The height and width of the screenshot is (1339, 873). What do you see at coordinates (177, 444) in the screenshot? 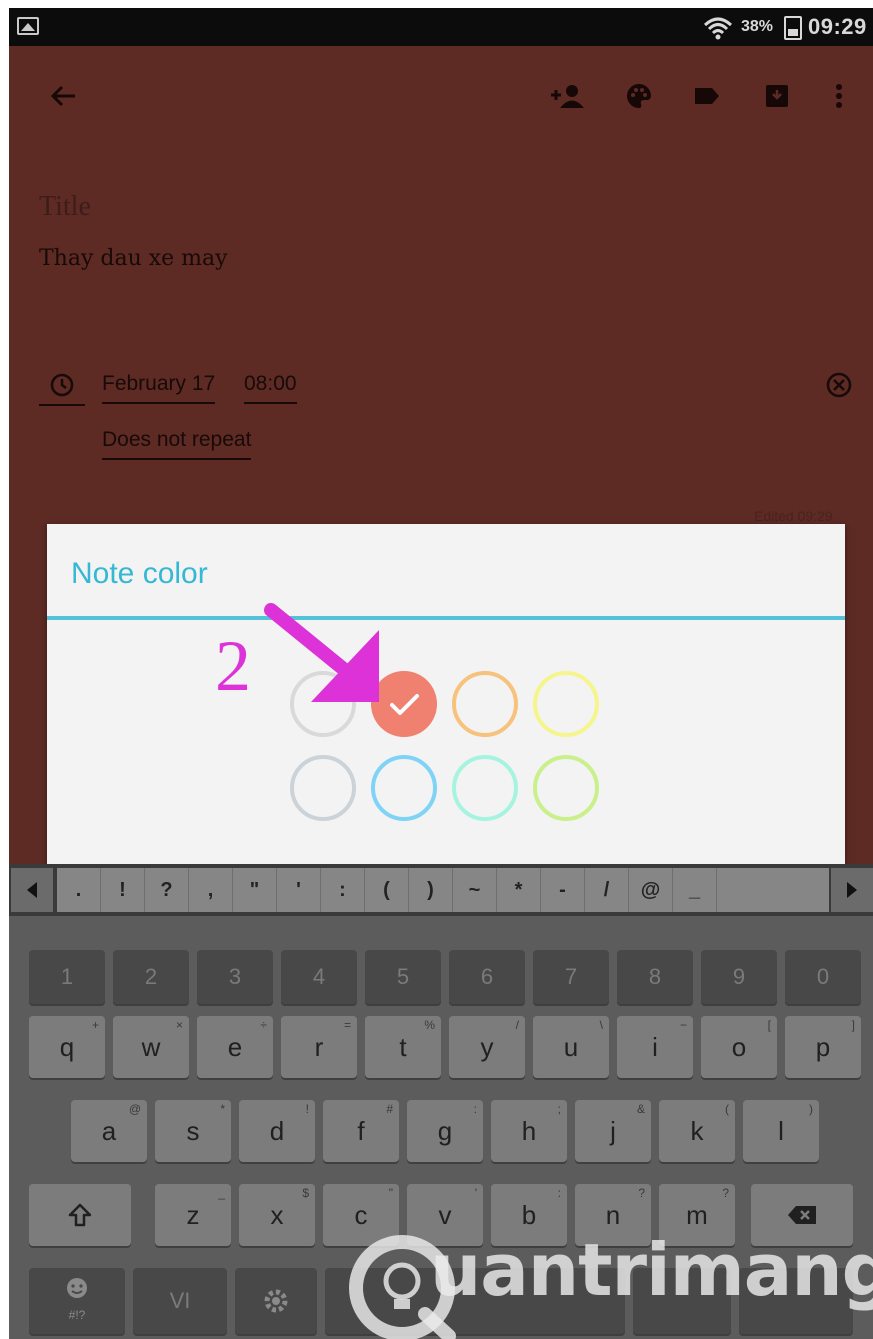
I see `reminder-repeat: Does not repeat` at bounding box center [177, 444].